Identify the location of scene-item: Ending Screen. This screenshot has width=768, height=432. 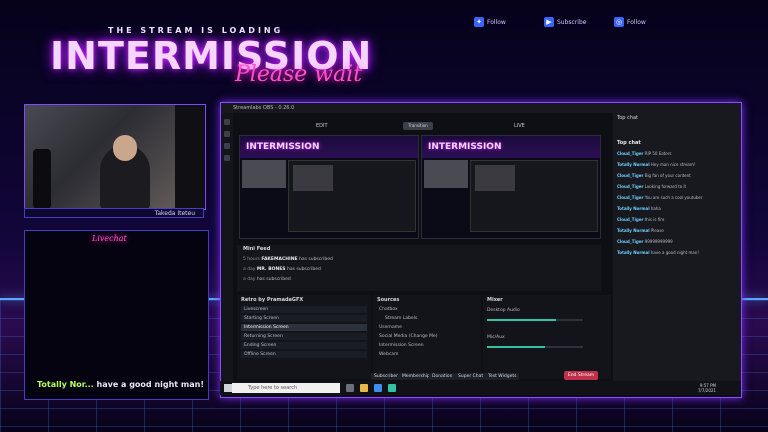
(304, 345).